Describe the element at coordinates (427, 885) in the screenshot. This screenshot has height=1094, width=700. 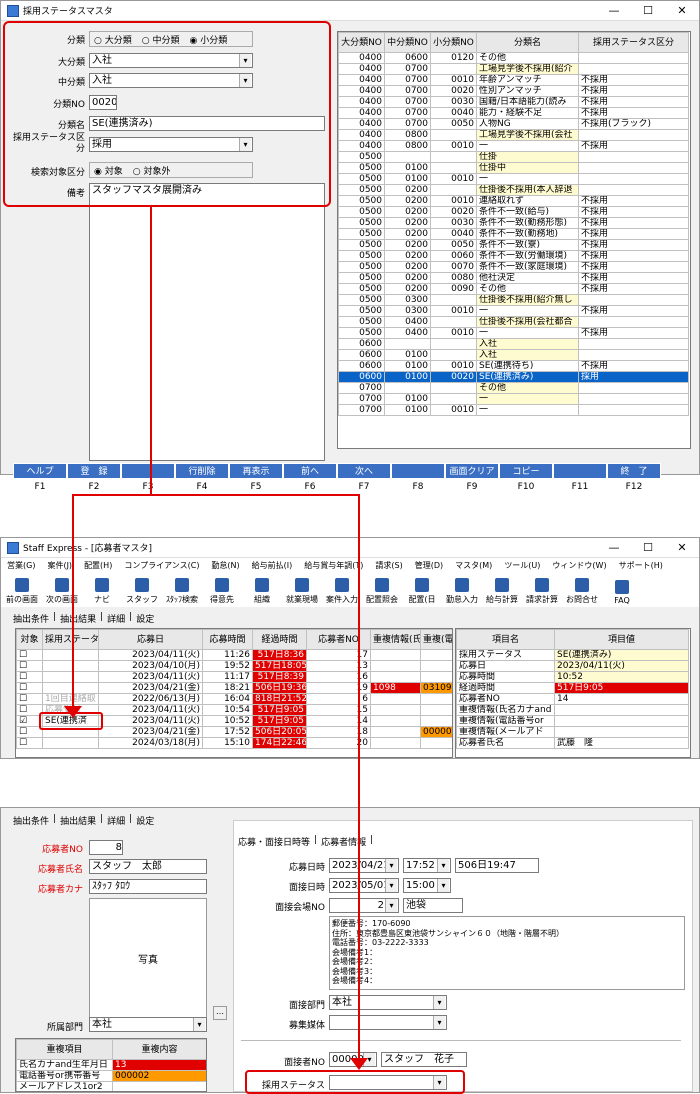
I see `mensetsu-time-select: 15:00` at that location.